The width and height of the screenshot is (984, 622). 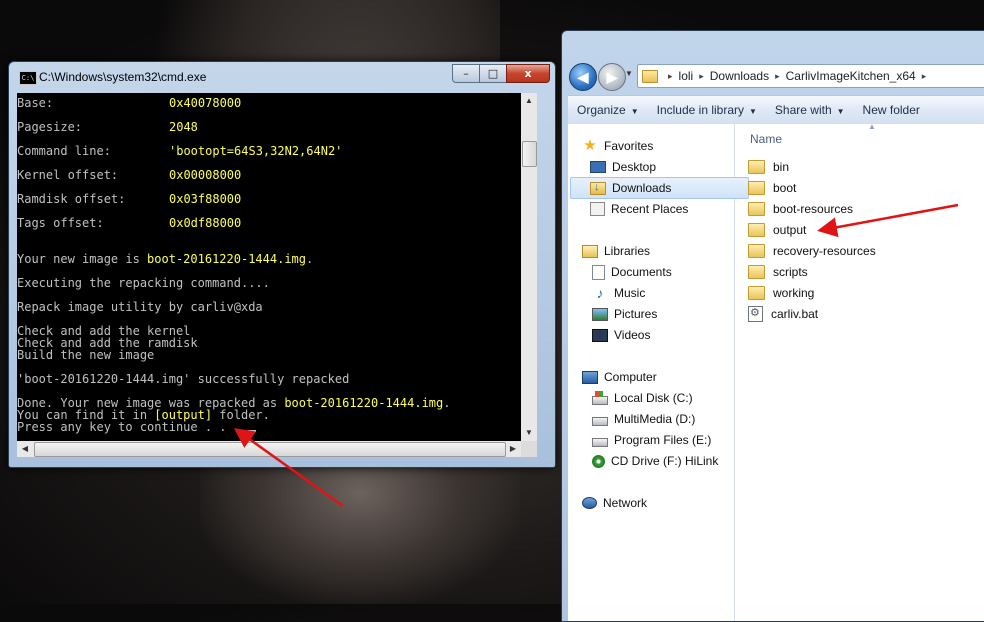 I want to click on file-name: working, so click(x=794, y=293).